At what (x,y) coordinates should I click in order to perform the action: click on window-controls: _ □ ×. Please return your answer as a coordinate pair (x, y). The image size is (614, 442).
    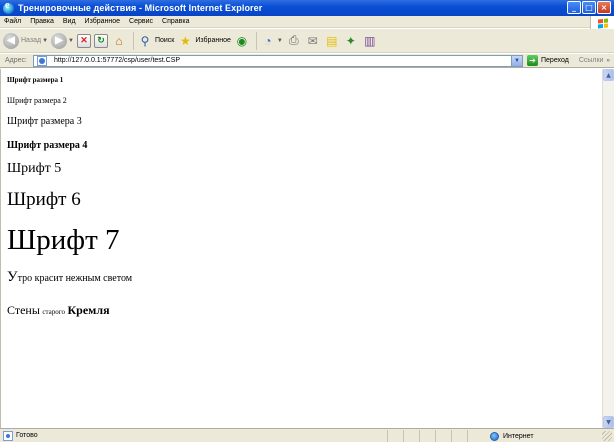
    Looking at the image, I should click on (589, 7).